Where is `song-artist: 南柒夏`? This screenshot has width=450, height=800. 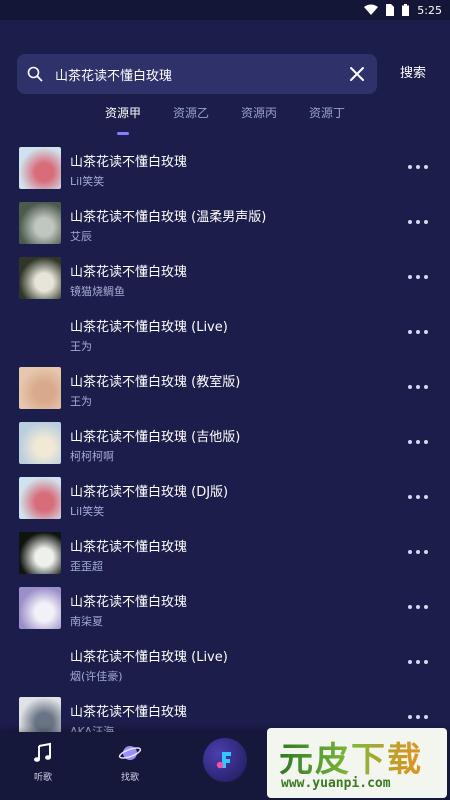 song-artist: 南柒夏 is located at coordinates (86, 621).